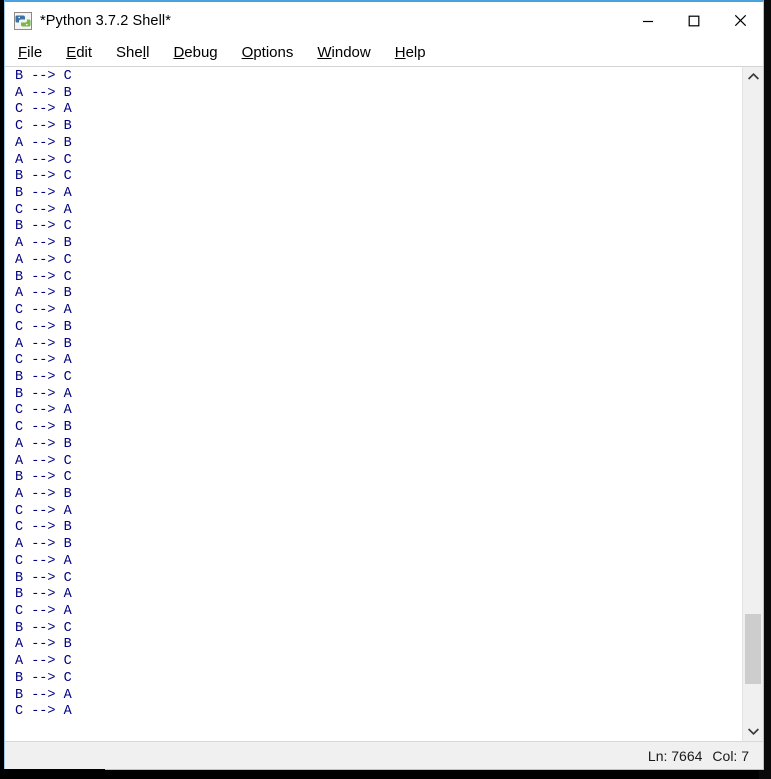 This screenshot has width=771, height=779. I want to click on menu-item-edit: Edit, so click(79, 52).